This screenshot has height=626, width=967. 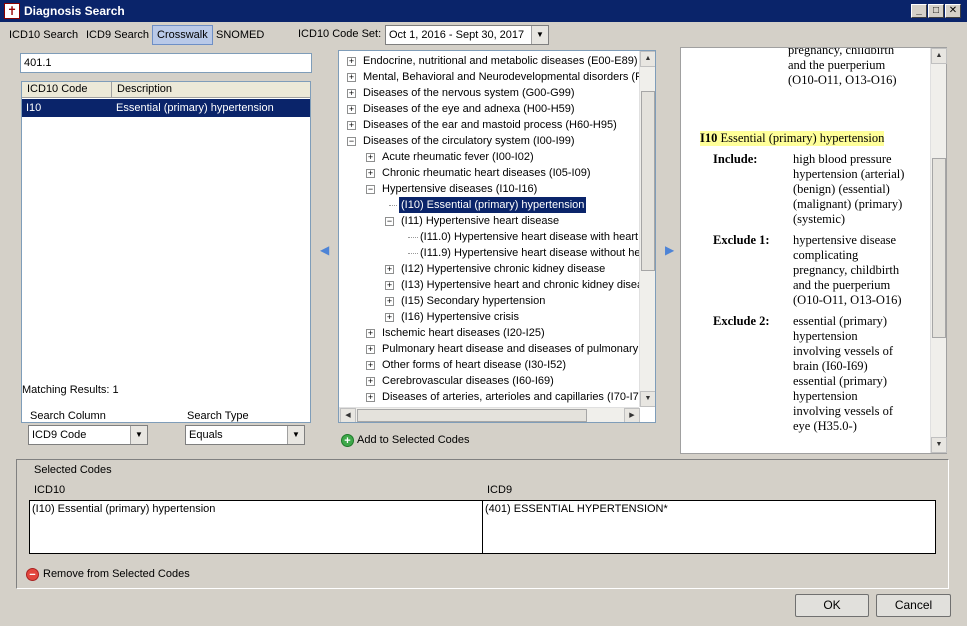 What do you see at coordinates (256, 509) in the screenshot?
I see `list-item: (I10) Essential (primary) hypertension` at bounding box center [256, 509].